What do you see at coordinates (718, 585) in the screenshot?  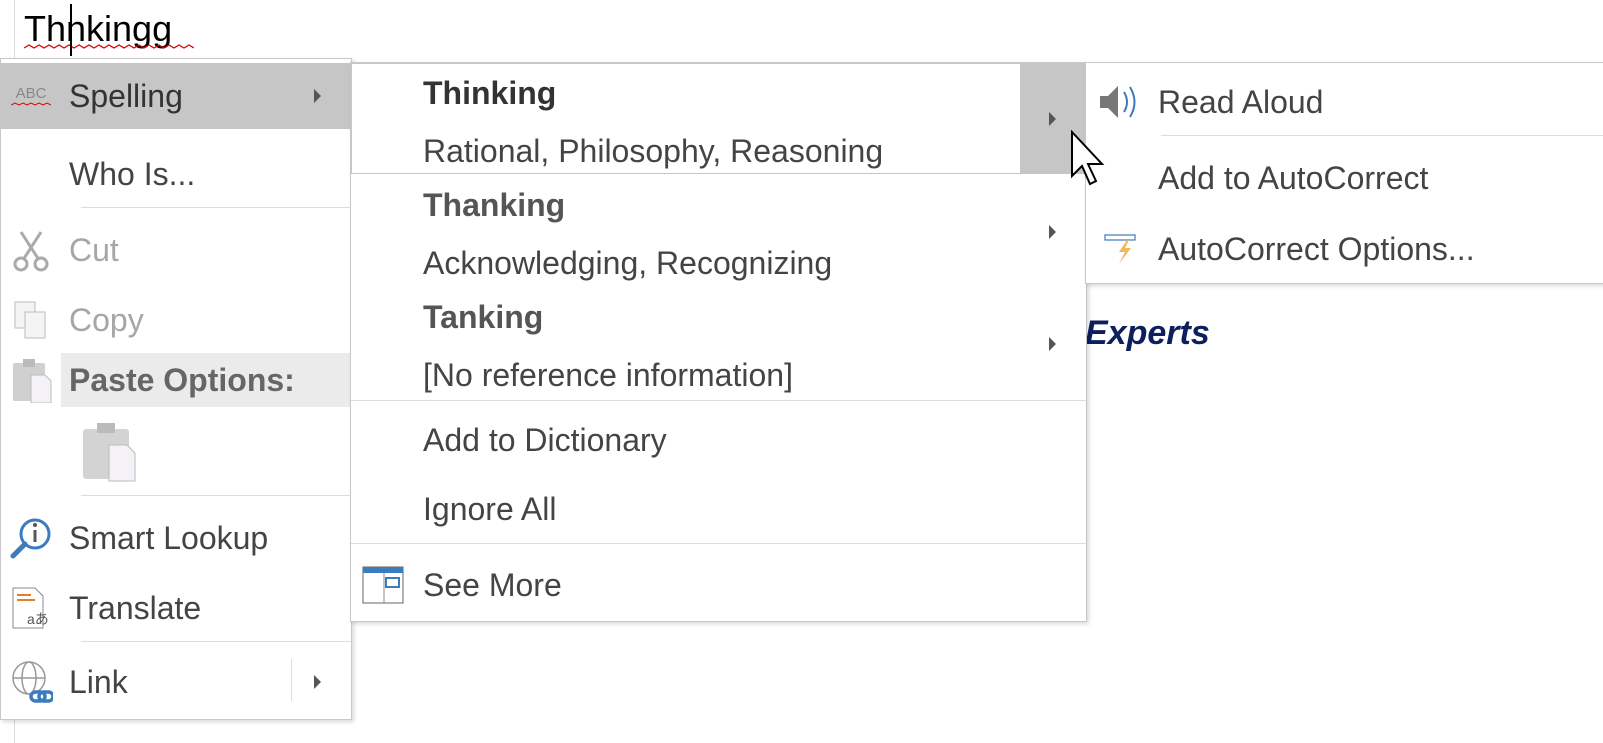 I see `see-more-item: See More` at bounding box center [718, 585].